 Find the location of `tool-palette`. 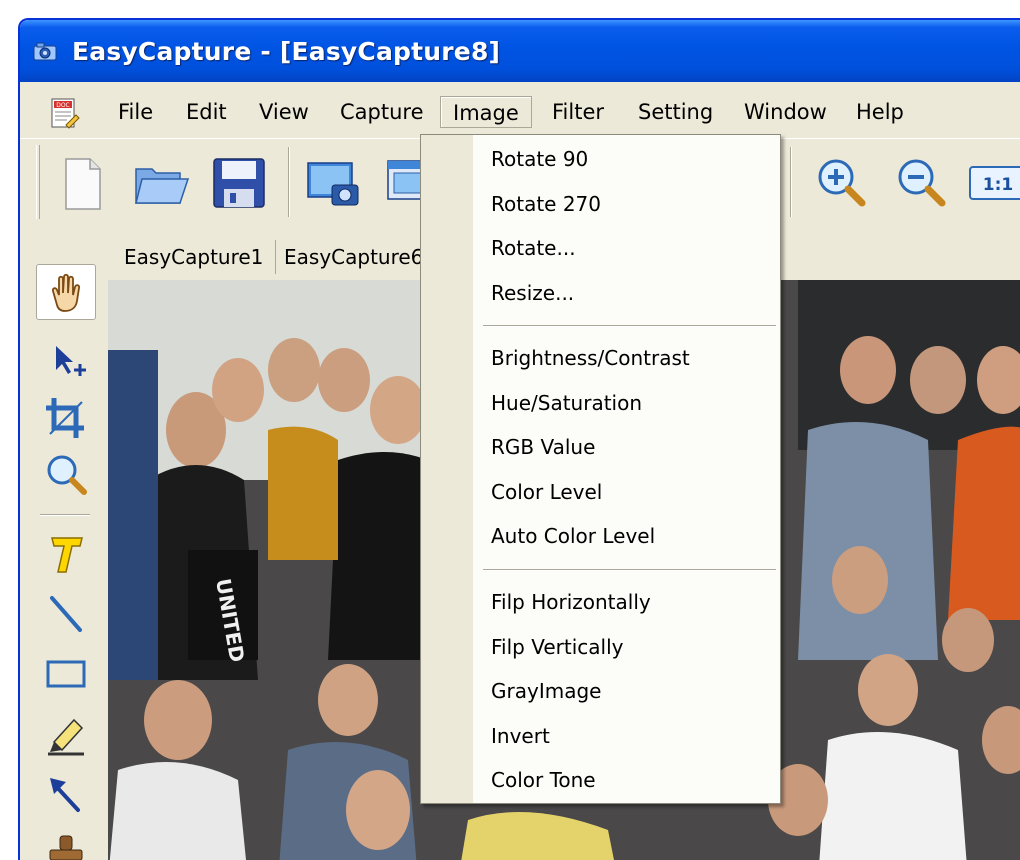

tool-palette is located at coordinates (63, 542).